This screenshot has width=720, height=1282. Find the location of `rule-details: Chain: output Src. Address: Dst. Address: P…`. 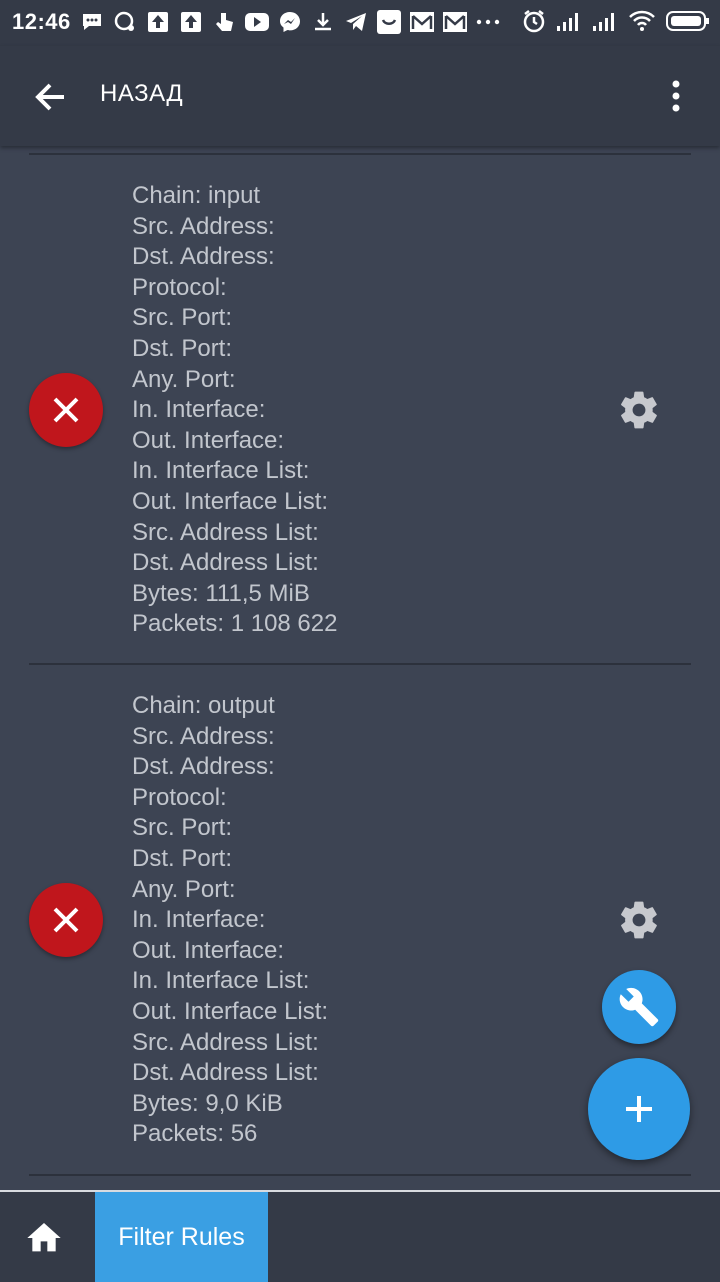

rule-details: Chain: output Src. Address: Dst. Address: P… is located at coordinates (230, 920).